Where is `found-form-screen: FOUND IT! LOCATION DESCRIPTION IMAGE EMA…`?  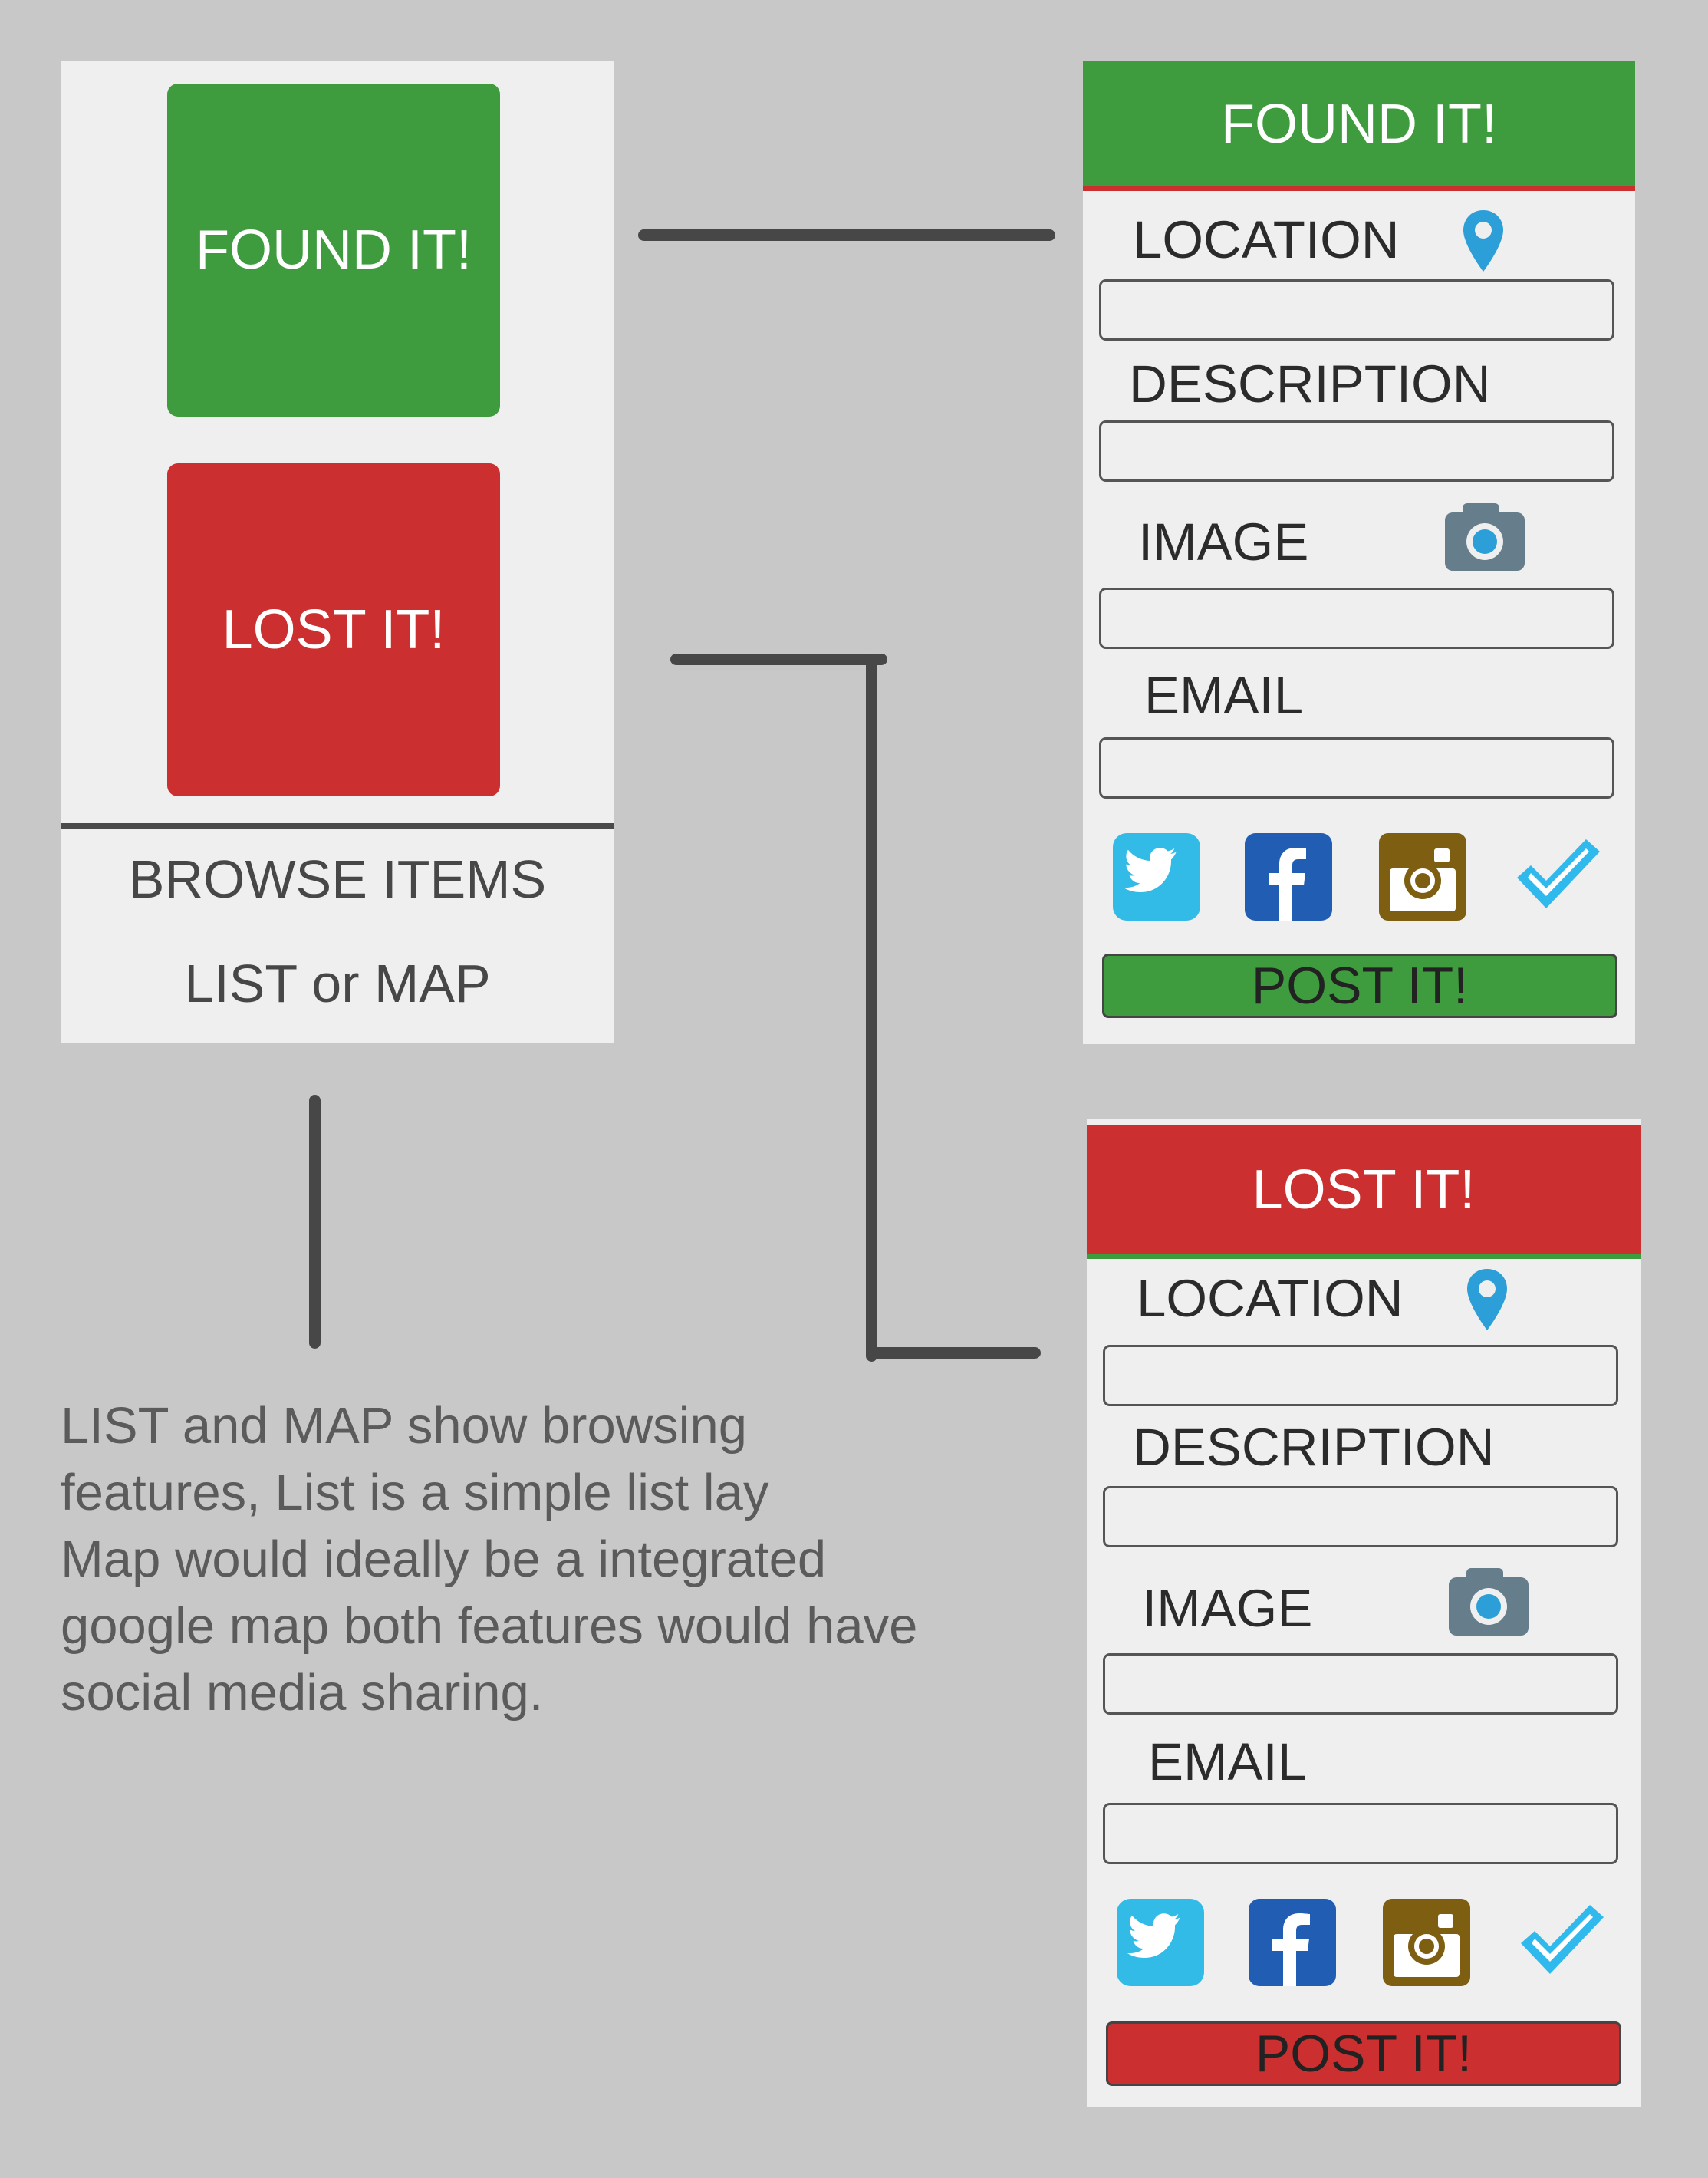 found-form-screen: FOUND IT! LOCATION DESCRIPTION IMAGE EMA… is located at coordinates (1359, 552).